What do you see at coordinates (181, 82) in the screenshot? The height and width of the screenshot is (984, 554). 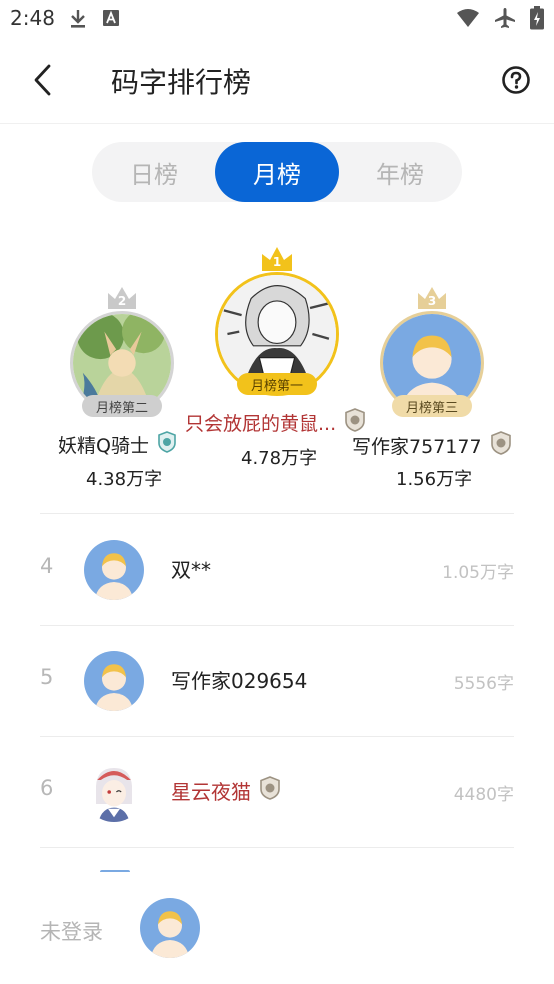 I see `page-title: 码字排行榜` at bounding box center [181, 82].